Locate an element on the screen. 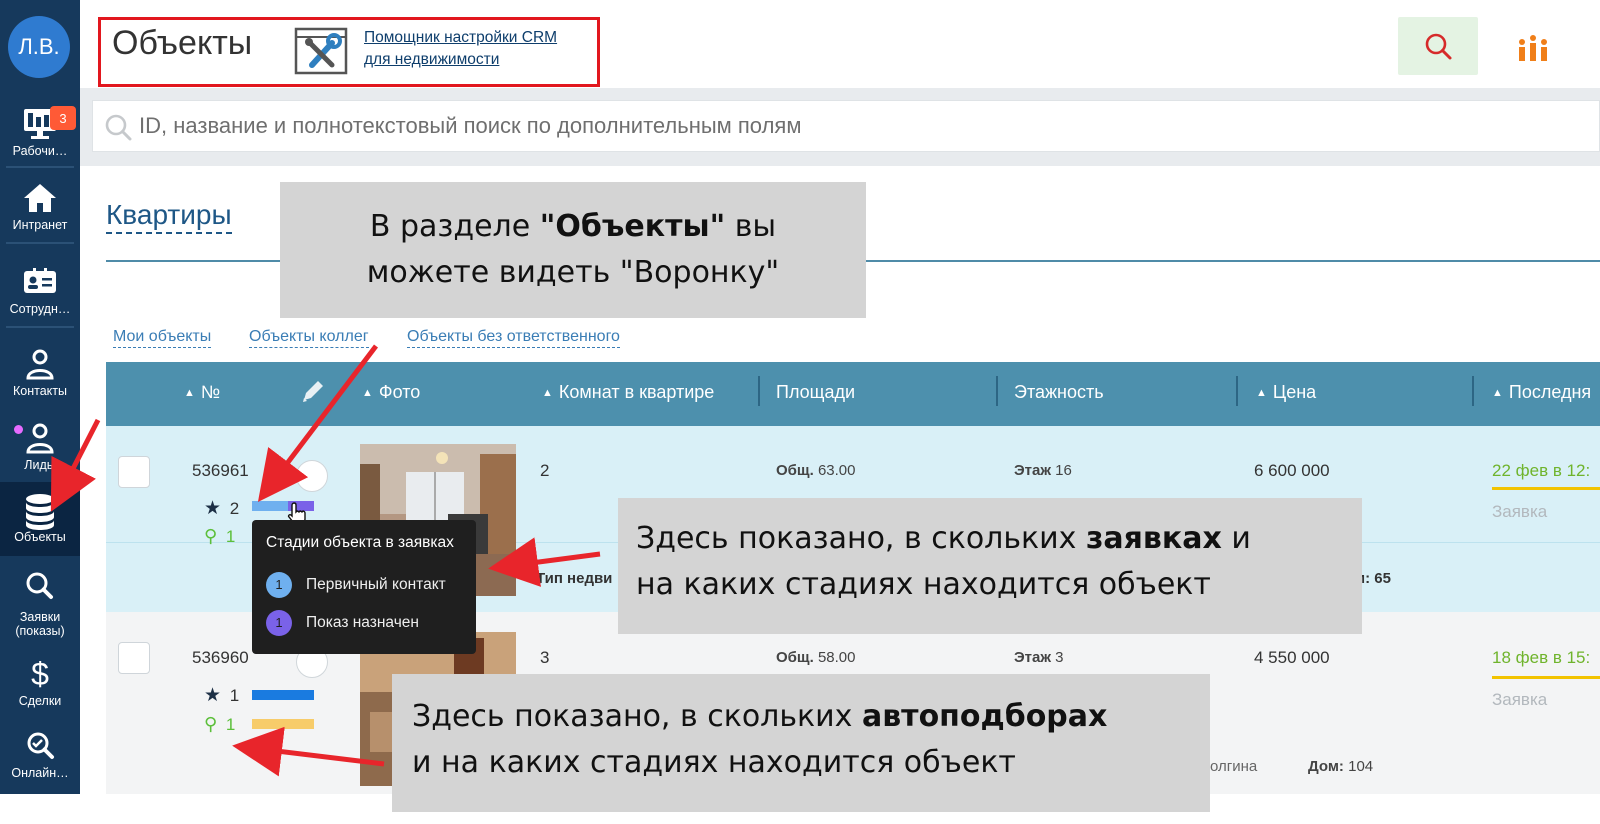 This screenshot has height=824, width=1600. arrow-to-objects-menu is located at coordinates (75, 465).